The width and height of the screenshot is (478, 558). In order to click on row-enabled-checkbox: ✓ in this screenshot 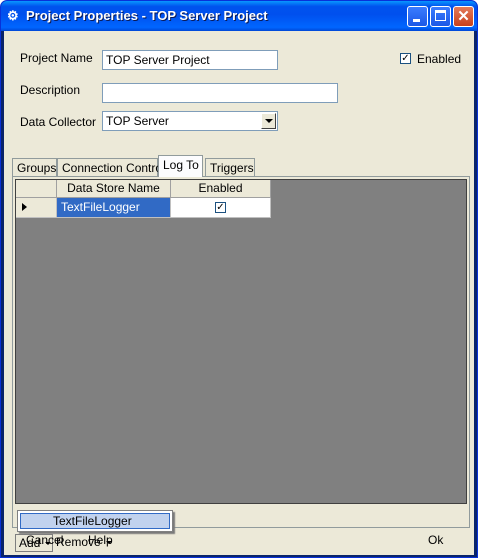, I will do `click(220, 207)`.